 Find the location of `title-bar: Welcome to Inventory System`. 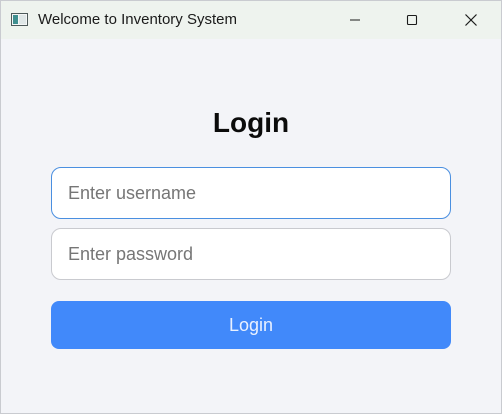

title-bar: Welcome to Inventory System is located at coordinates (251, 20).